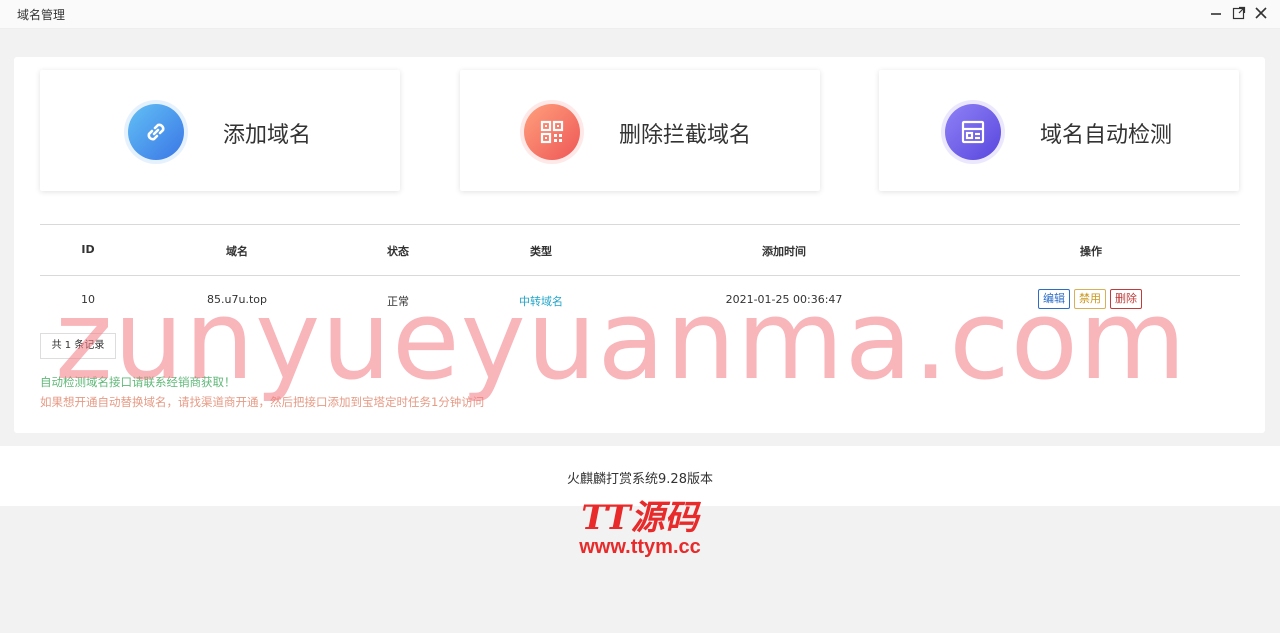 The width and height of the screenshot is (1280, 633). Describe the element at coordinates (88, 249) in the screenshot. I see `col-header-id: ID` at that location.